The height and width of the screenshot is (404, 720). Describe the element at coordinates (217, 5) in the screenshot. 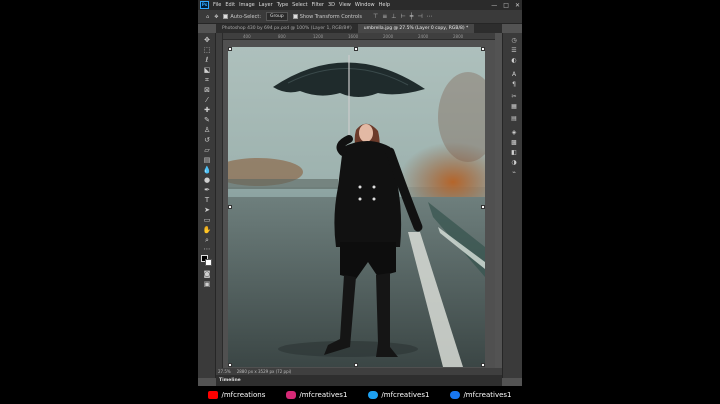

I see `menu-file: File` at that location.